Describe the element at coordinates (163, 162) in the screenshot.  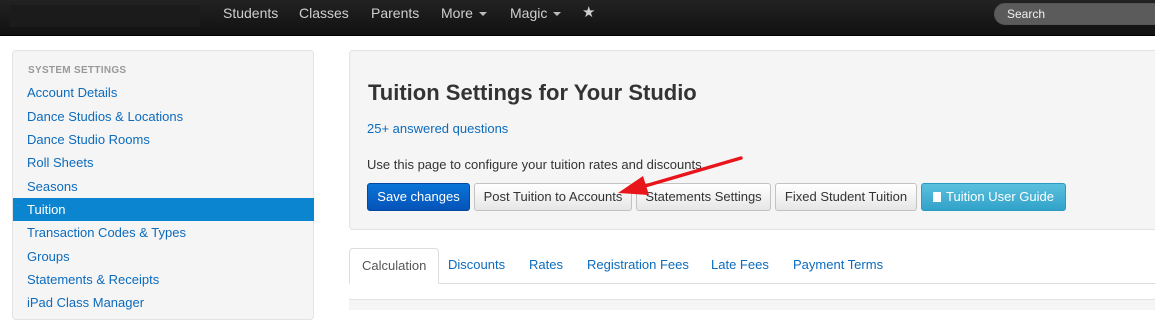
I see `sidebar-item-roll-sheets: Roll Sheets` at that location.